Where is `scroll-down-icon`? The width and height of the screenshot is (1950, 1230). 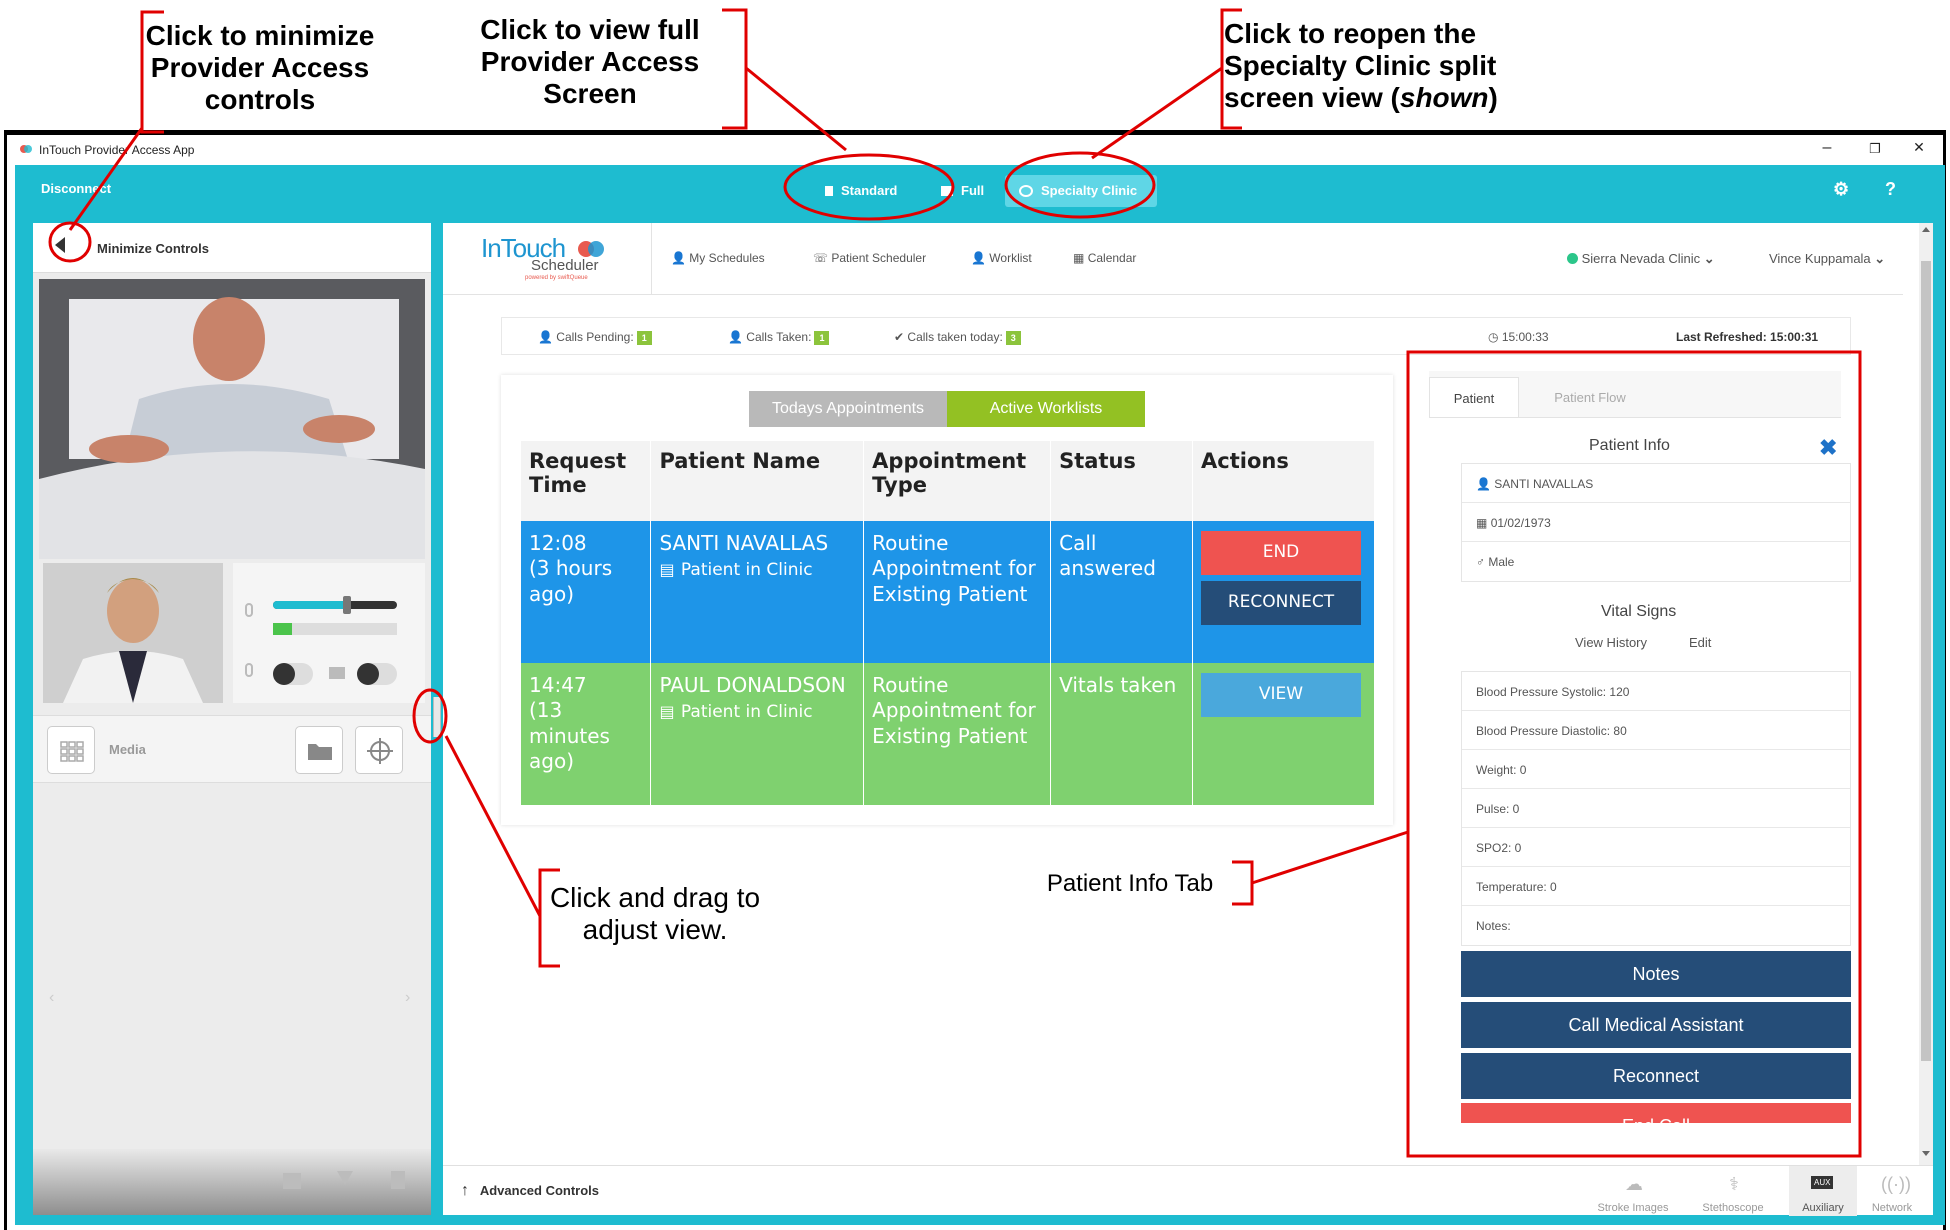 scroll-down-icon is located at coordinates (1926, 1153).